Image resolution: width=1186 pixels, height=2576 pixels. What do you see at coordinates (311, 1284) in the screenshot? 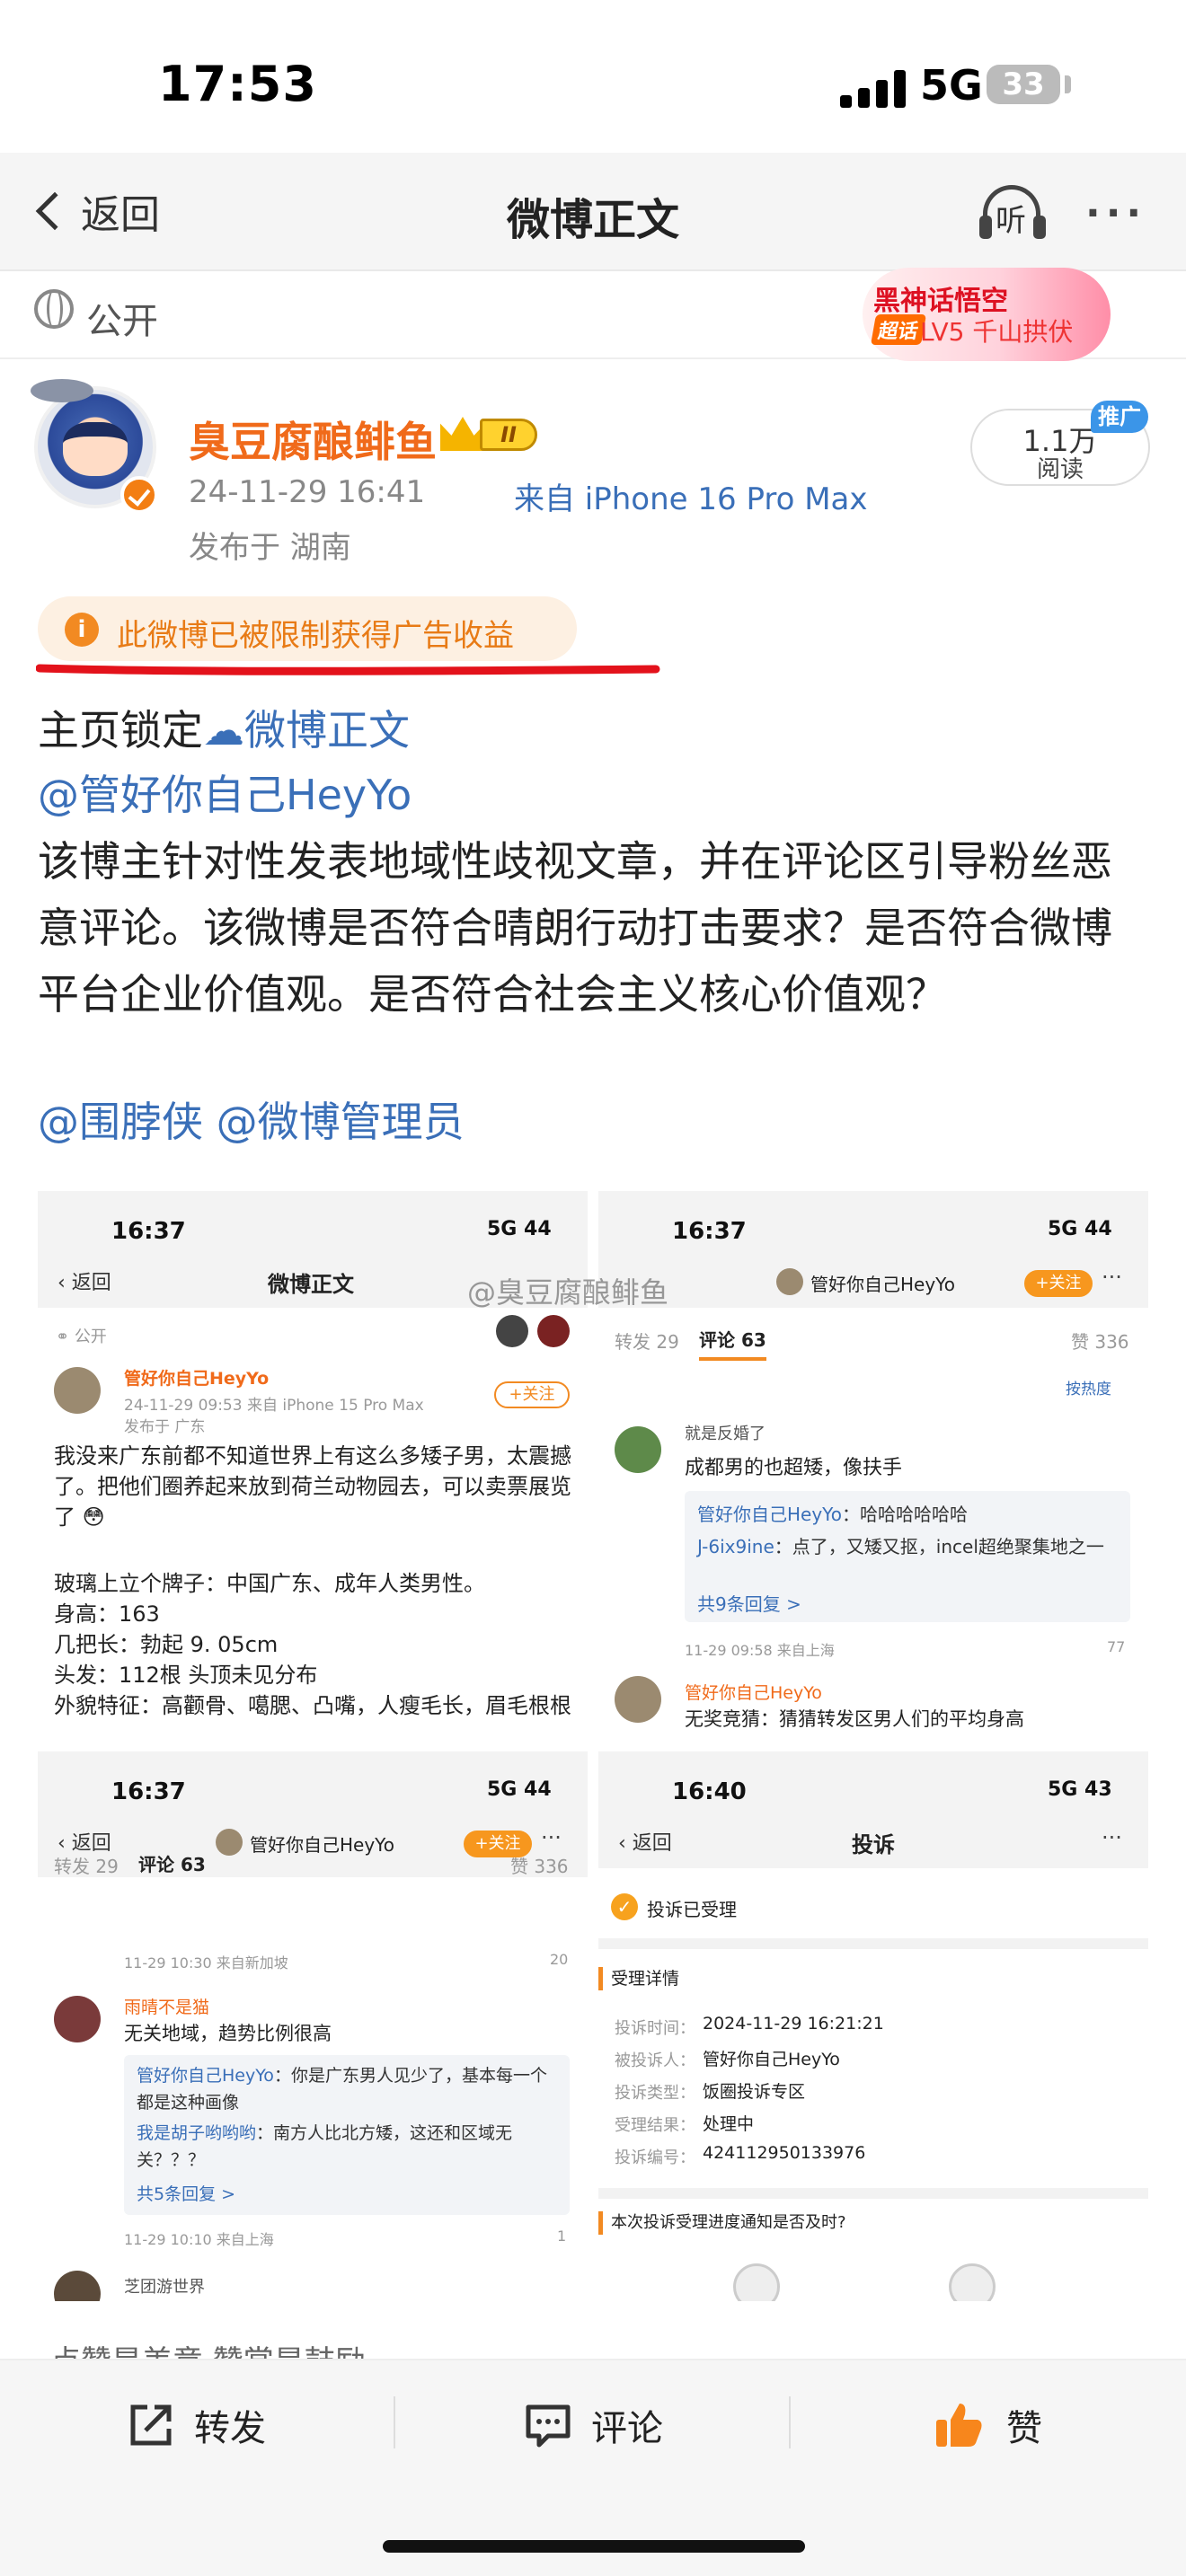
I see `image-1-title: 微博正文` at bounding box center [311, 1284].